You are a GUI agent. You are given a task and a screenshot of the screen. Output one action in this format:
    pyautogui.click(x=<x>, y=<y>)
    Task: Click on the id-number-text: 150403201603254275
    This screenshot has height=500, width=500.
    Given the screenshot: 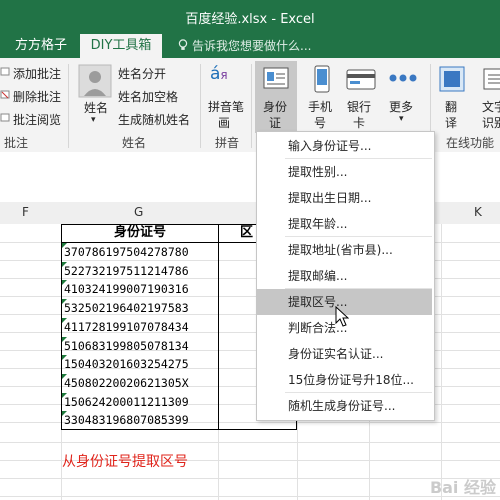 What is the action you would take?
    pyautogui.click(x=126, y=364)
    